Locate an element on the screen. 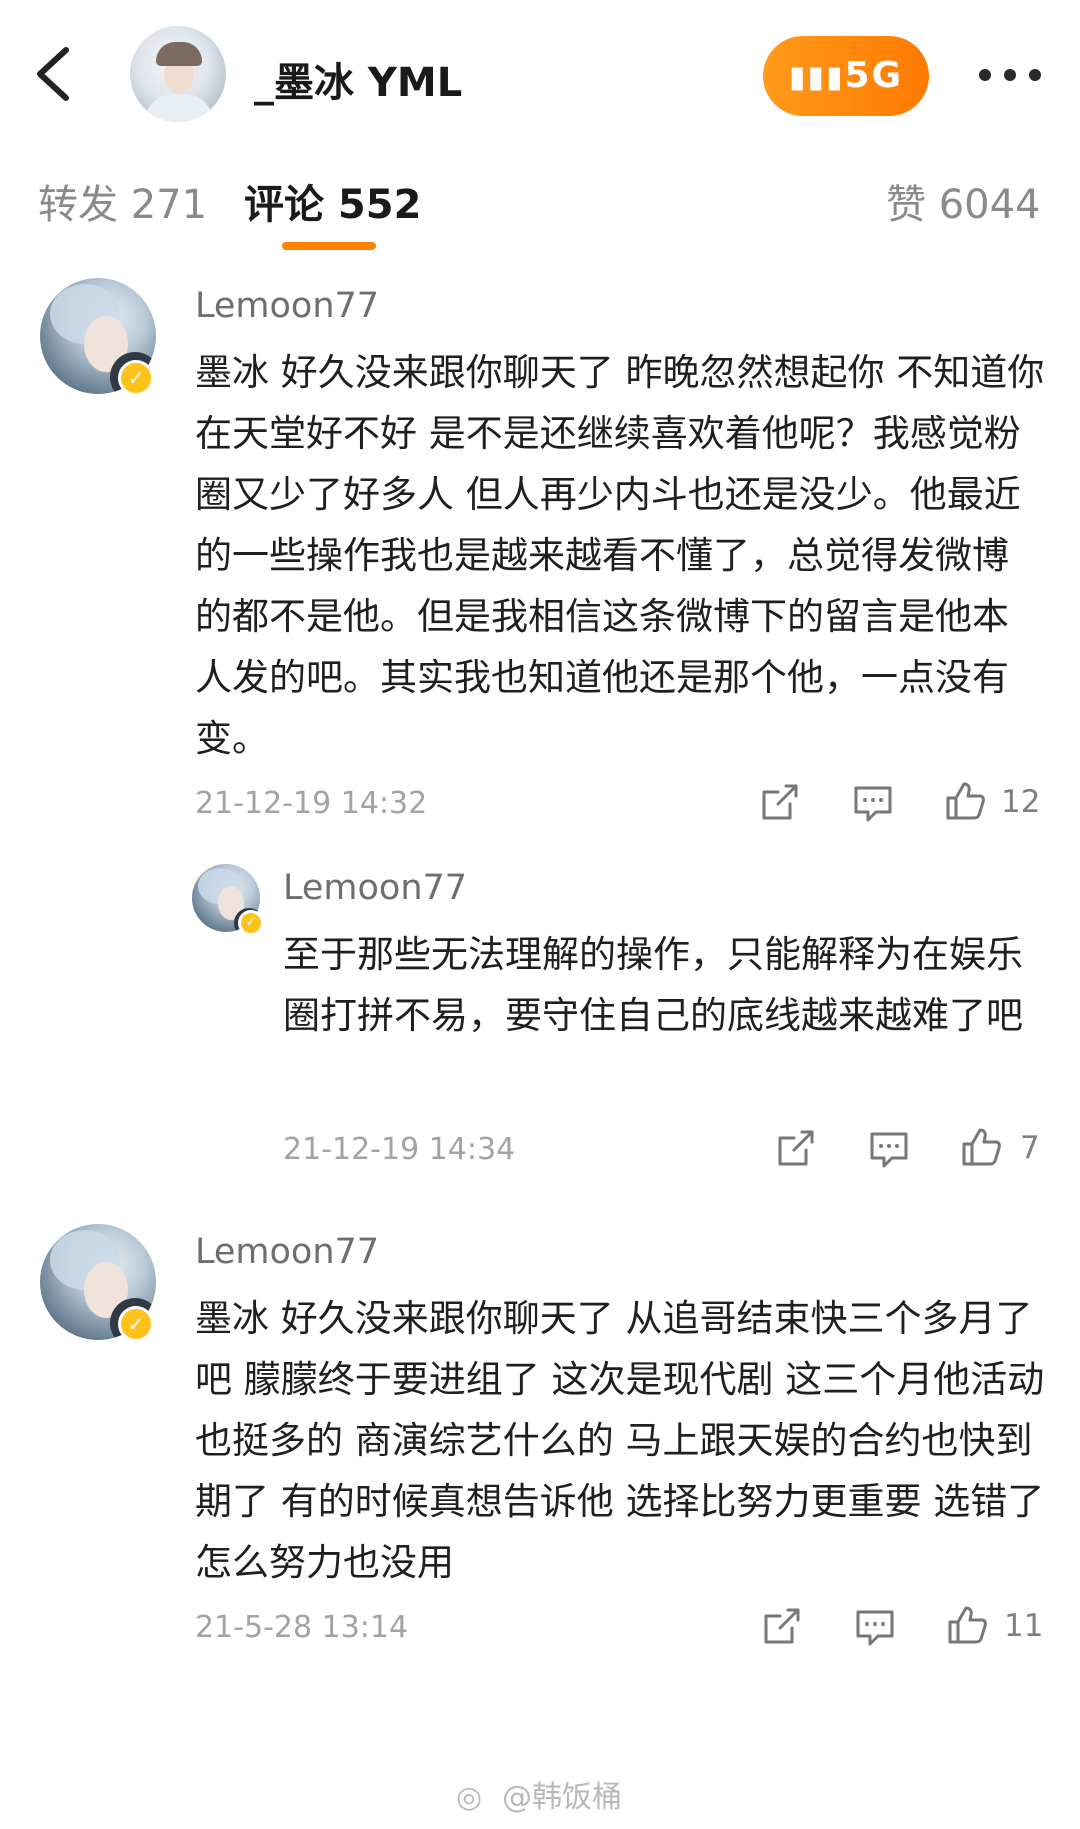  back-button is located at coordinates (56, 74).